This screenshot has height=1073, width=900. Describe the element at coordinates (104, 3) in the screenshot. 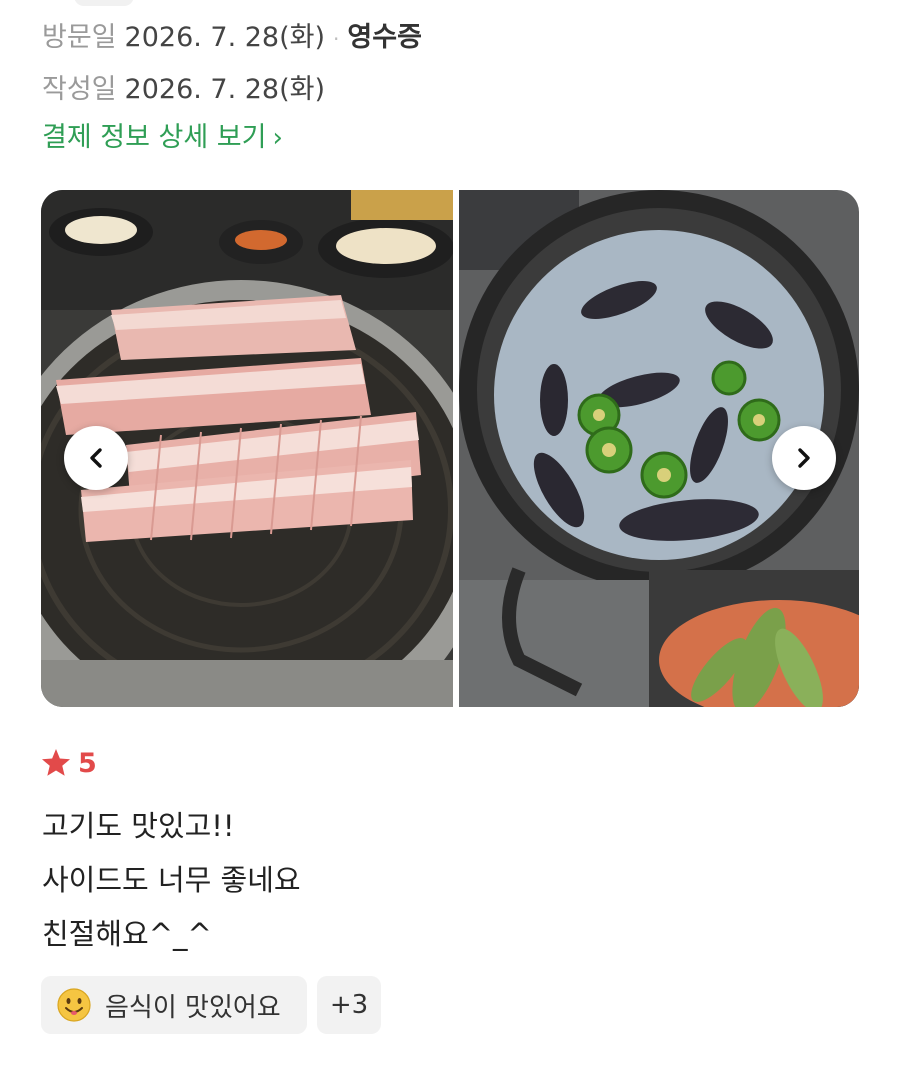

I see `top-partial-element` at that location.